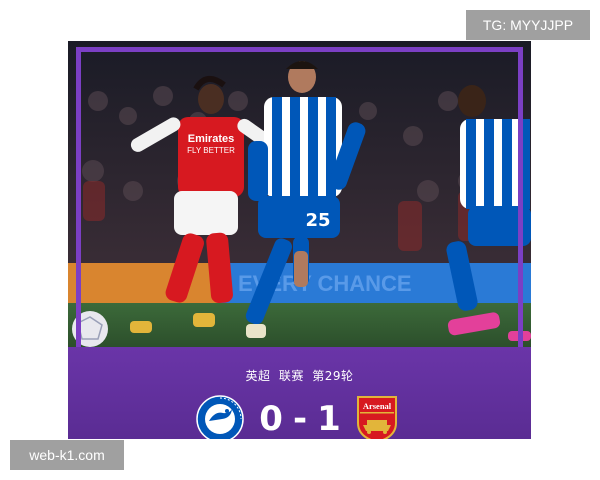 Image resolution: width=600 pixels, height=480 pixels. What do you see at coordinates (520, 197) in the screenshot?
I see `frame-right-border` at bounding box center [520, 197].